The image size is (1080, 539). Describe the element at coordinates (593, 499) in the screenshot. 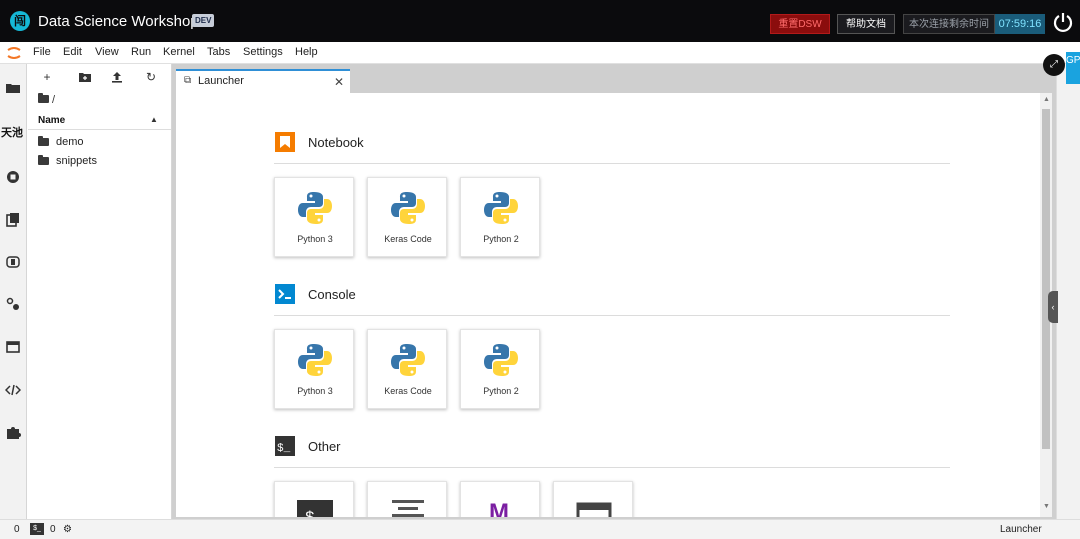

I see `launcher-card-contextual-help` at that location.